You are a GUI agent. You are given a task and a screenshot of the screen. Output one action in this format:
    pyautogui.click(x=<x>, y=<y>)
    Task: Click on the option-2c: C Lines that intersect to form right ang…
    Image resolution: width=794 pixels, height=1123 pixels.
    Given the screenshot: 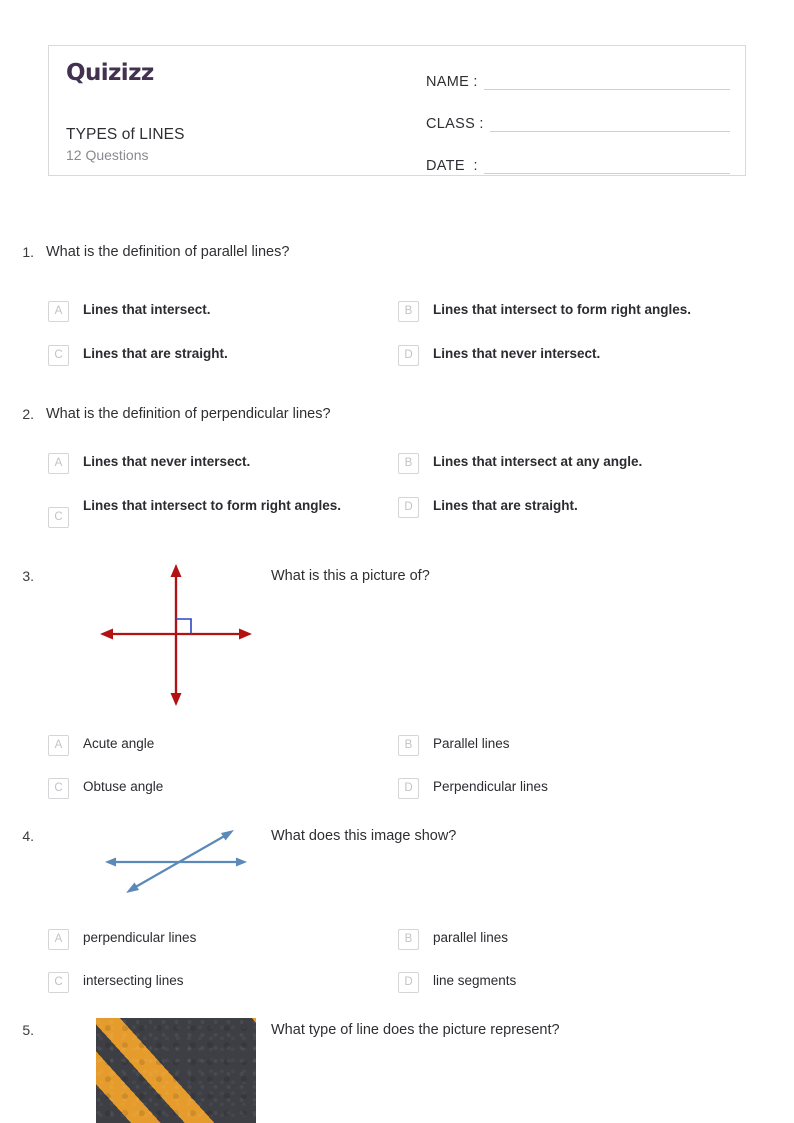 What is the action you would take?
    pyautogui.click(x=223, y=512)
    